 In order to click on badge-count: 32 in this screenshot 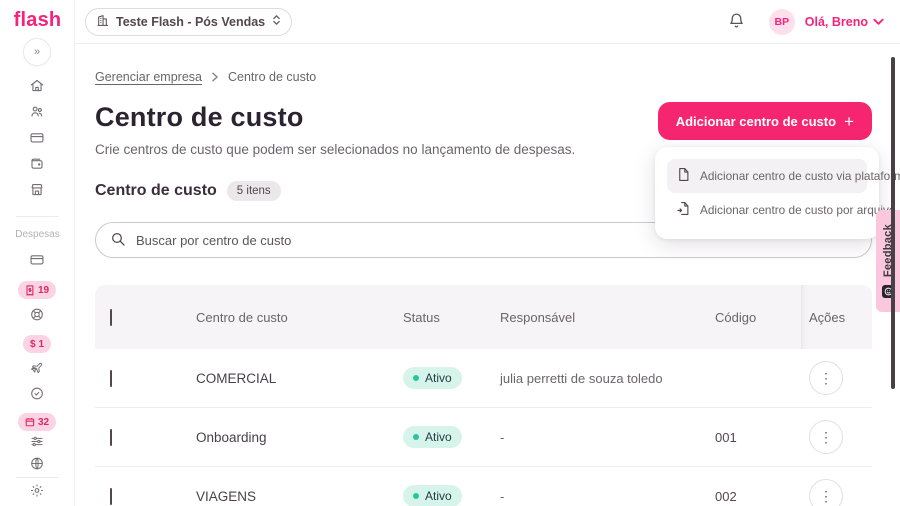, I will do `click(43, 422)`.